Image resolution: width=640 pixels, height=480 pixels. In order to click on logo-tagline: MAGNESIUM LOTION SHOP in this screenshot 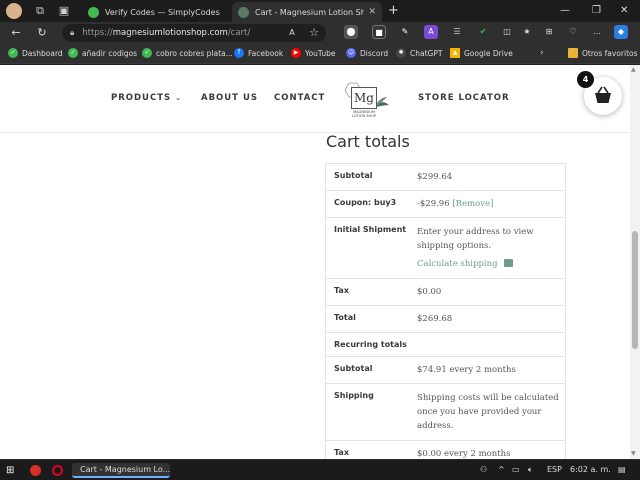, I will do `click(364, 114)`.